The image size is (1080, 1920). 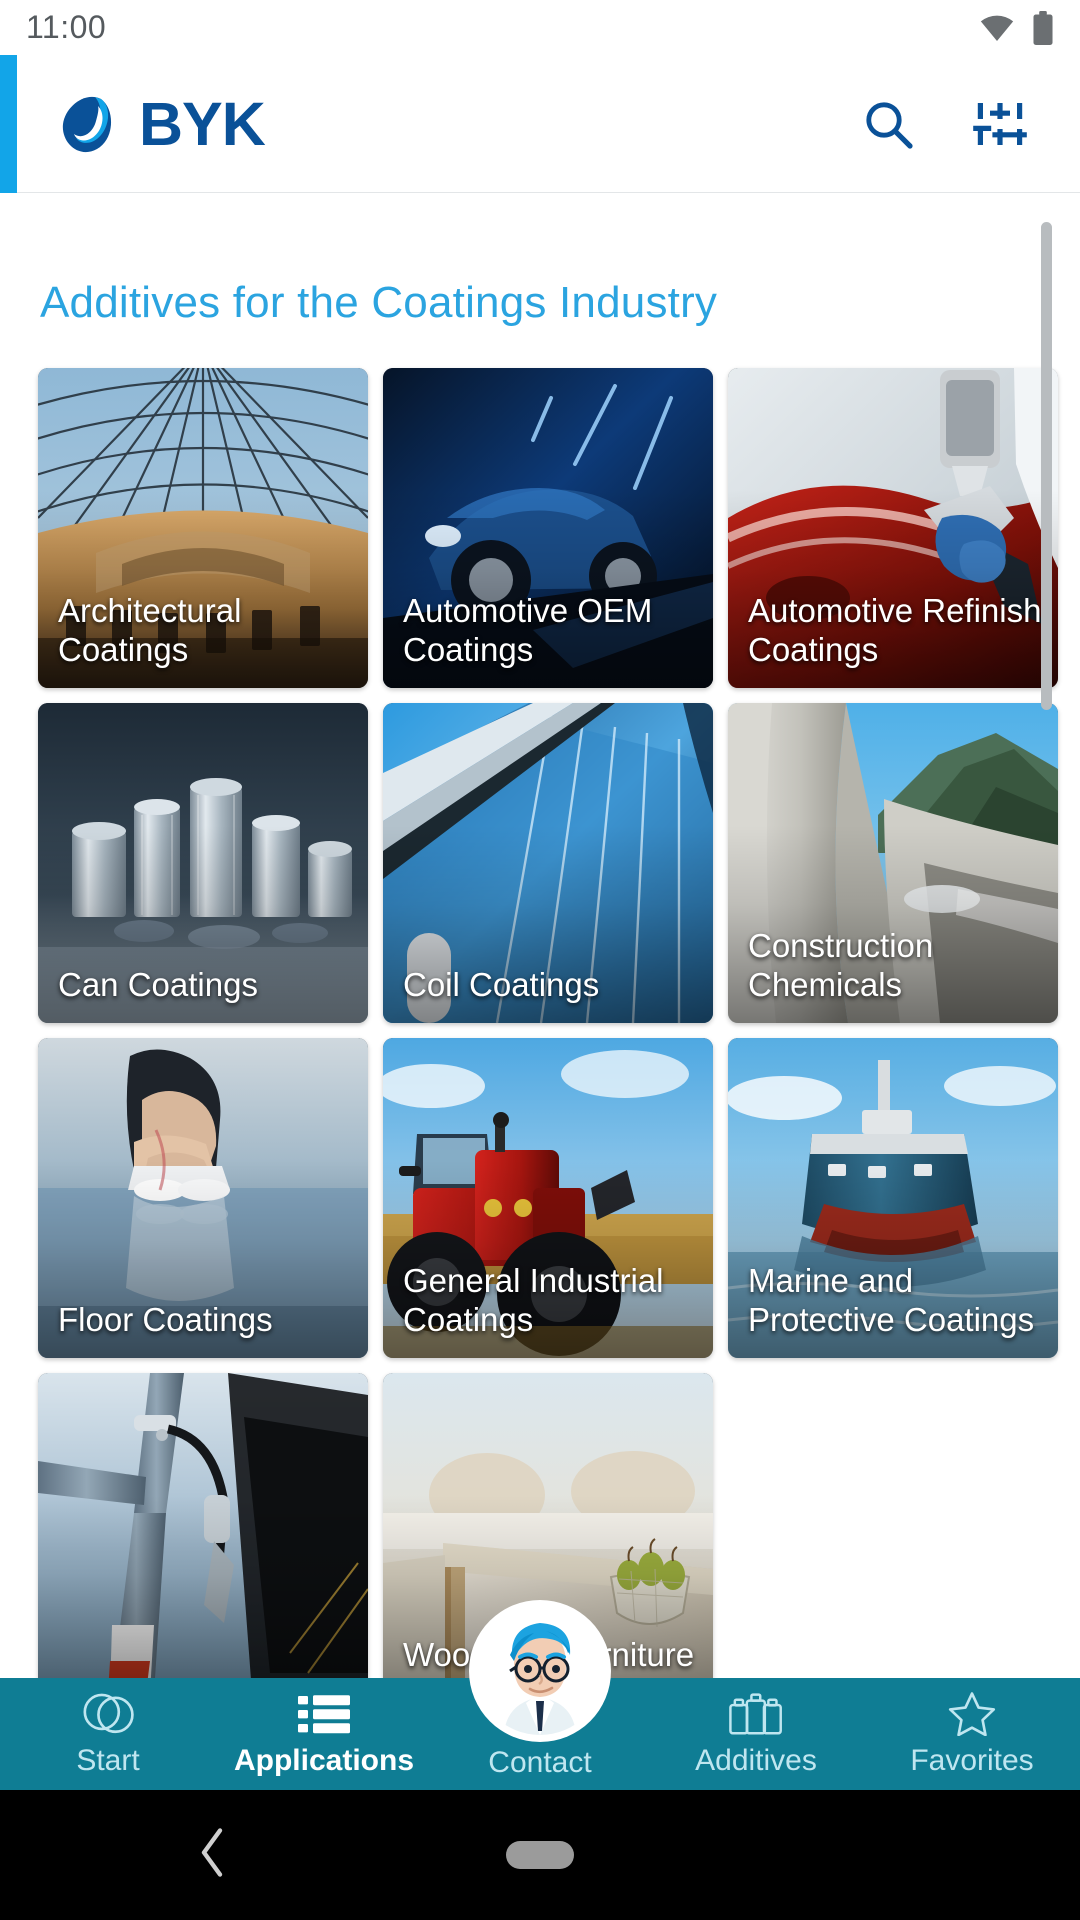 I want to click on page-title: Additives for the Coatings Industry, so click(x=379, y=302).